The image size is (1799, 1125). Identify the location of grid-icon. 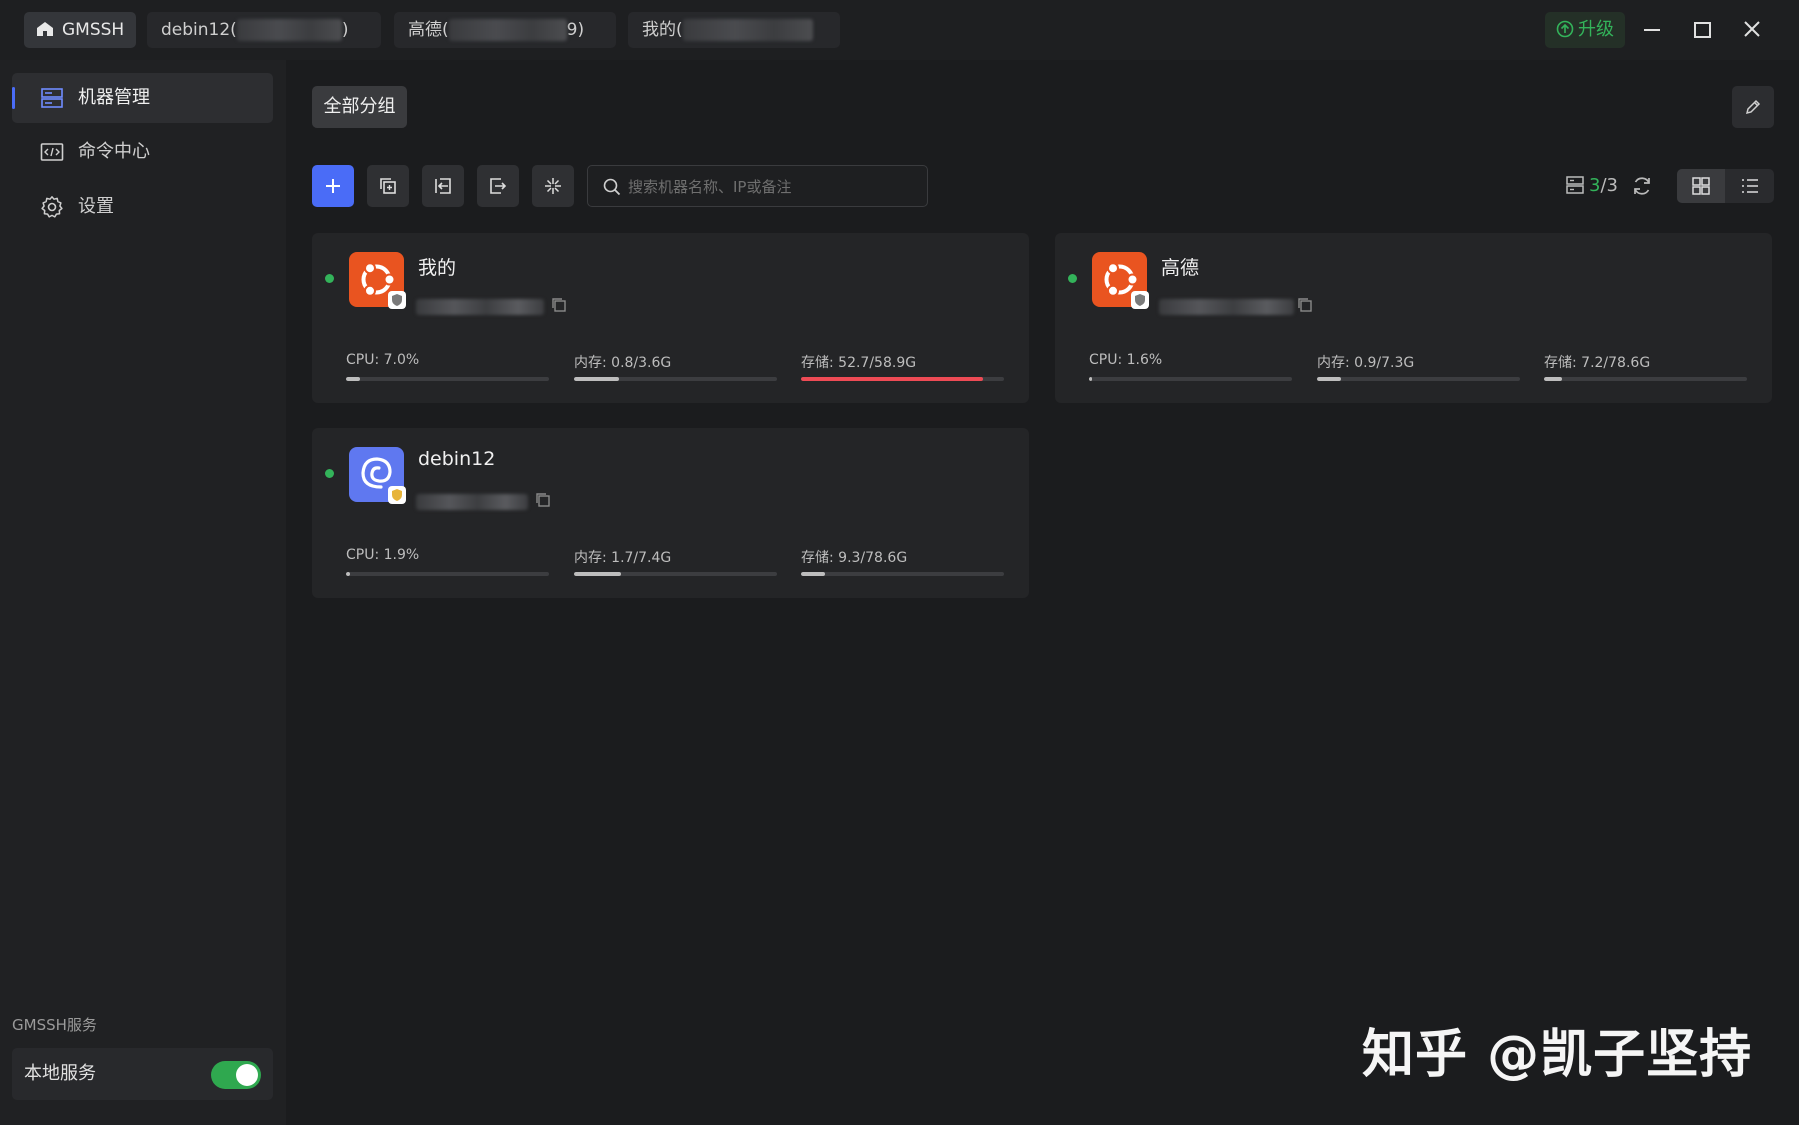
(1701, 186).